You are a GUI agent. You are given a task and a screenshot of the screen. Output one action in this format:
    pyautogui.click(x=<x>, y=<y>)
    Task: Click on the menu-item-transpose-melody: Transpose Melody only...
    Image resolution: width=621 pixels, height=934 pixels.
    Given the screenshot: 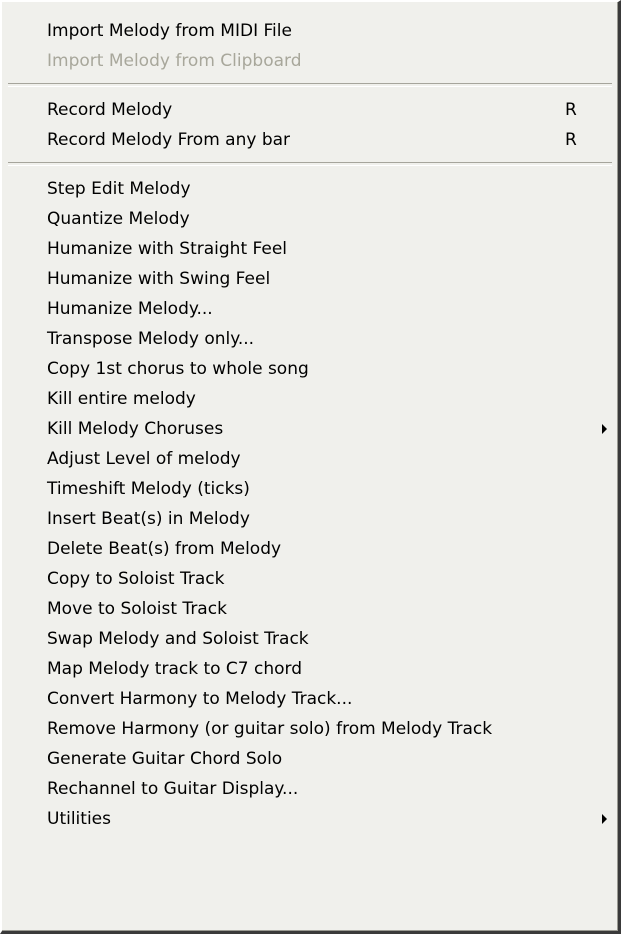 What is the action you would take?
    pyautogui.click(x=310, y=339)
    